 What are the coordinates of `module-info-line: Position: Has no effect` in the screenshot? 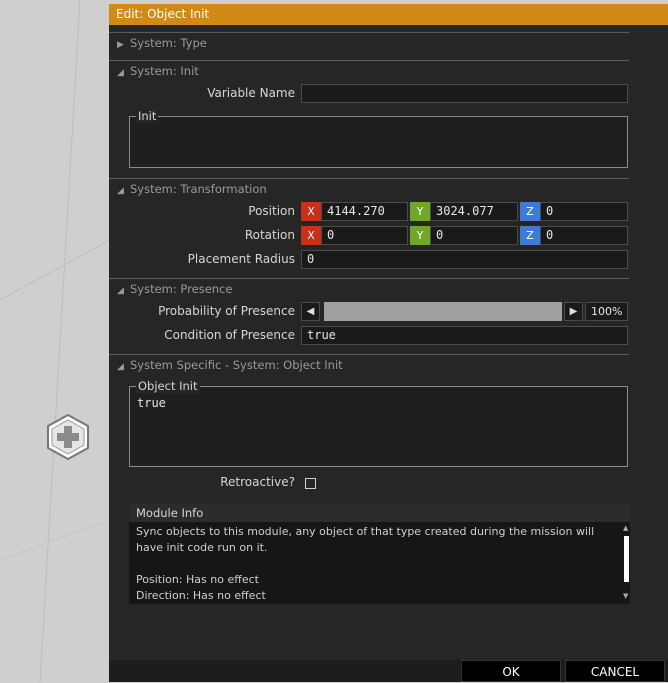 It's located at (197, 579).